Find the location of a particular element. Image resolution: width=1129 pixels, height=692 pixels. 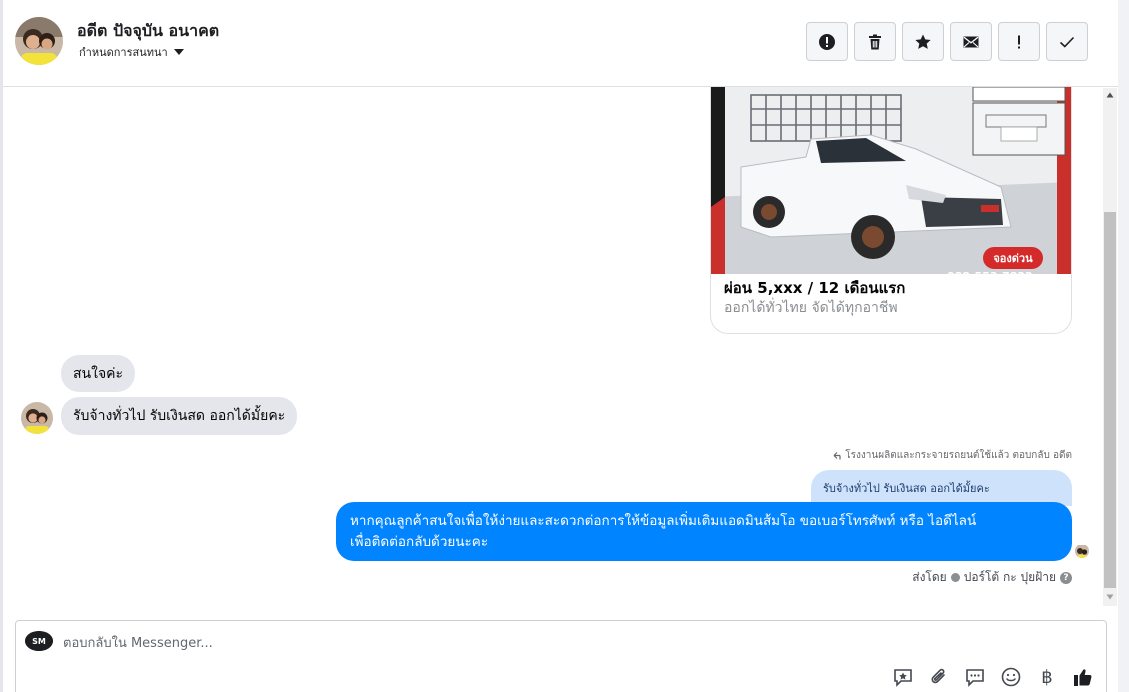

saved-reply-button is located at coordinates (903, 677).